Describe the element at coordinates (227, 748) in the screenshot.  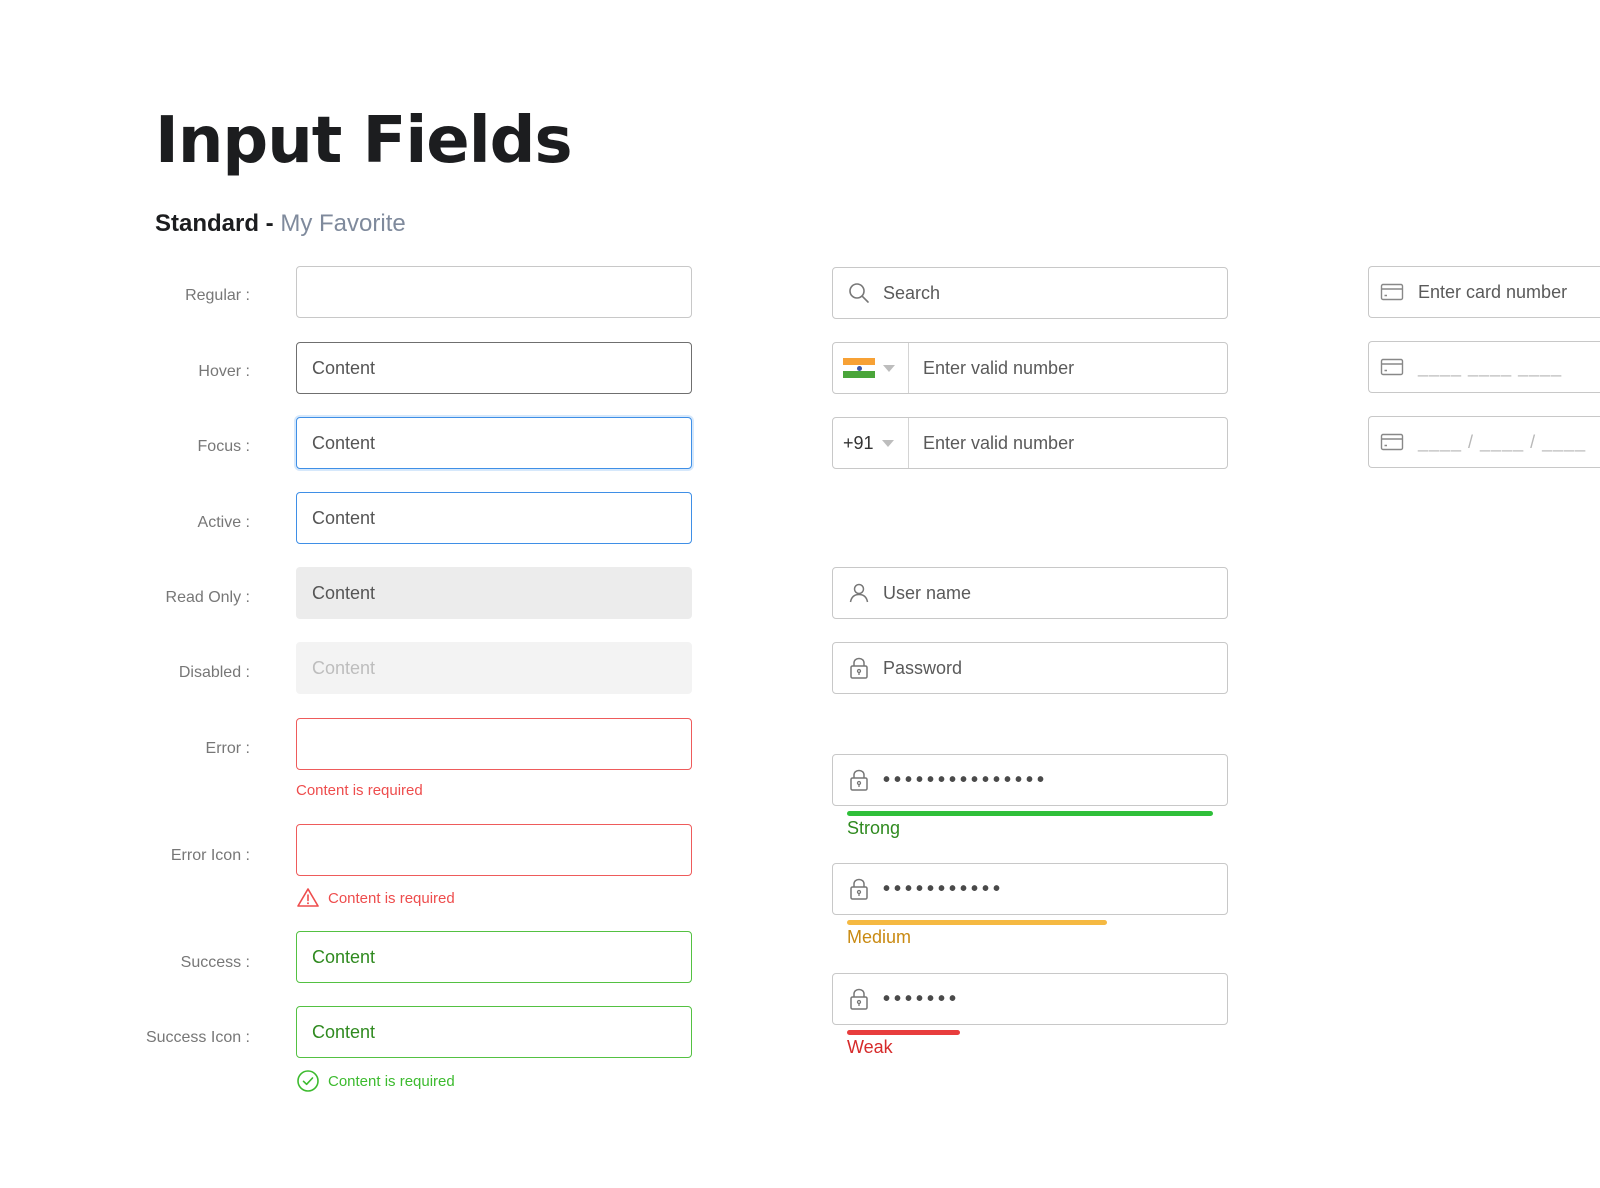
I see `label-error: Error :` at that location.